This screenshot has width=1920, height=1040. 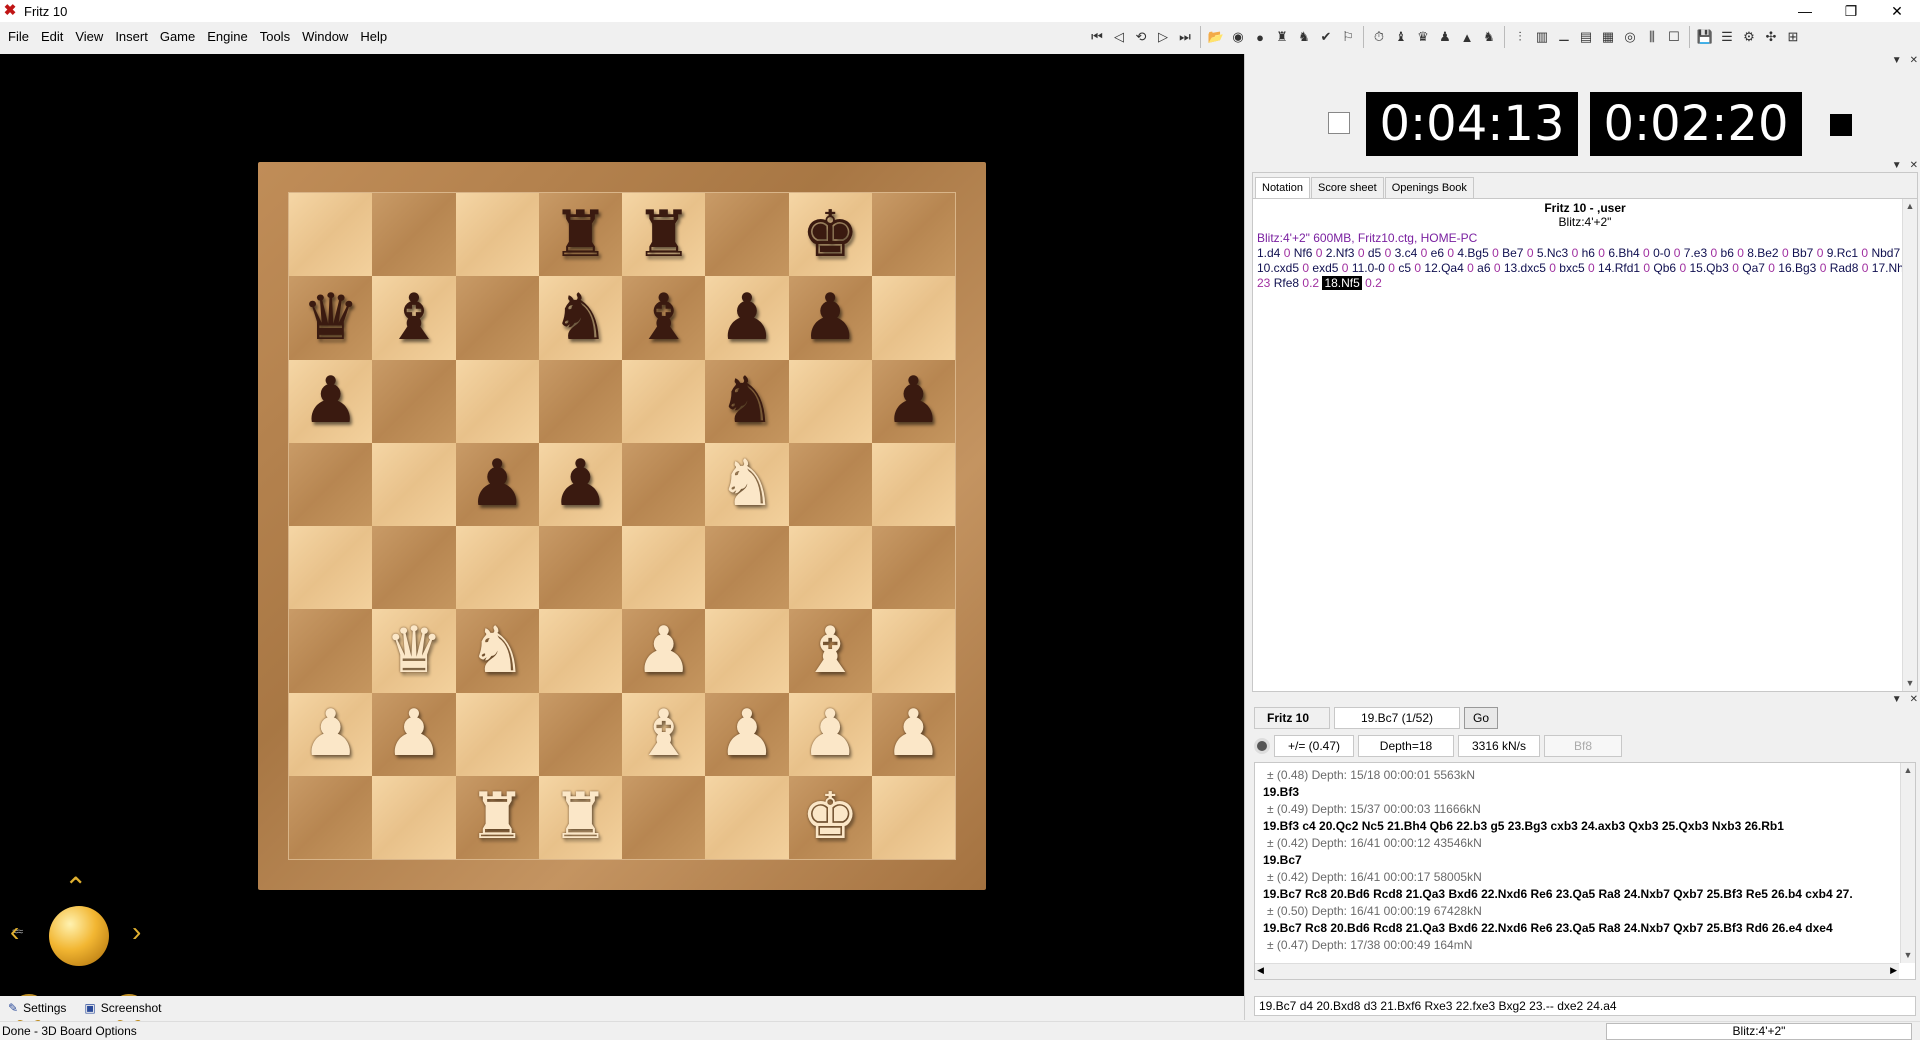 I want to click on square-g8: ♚, so click(x=830, y=235).